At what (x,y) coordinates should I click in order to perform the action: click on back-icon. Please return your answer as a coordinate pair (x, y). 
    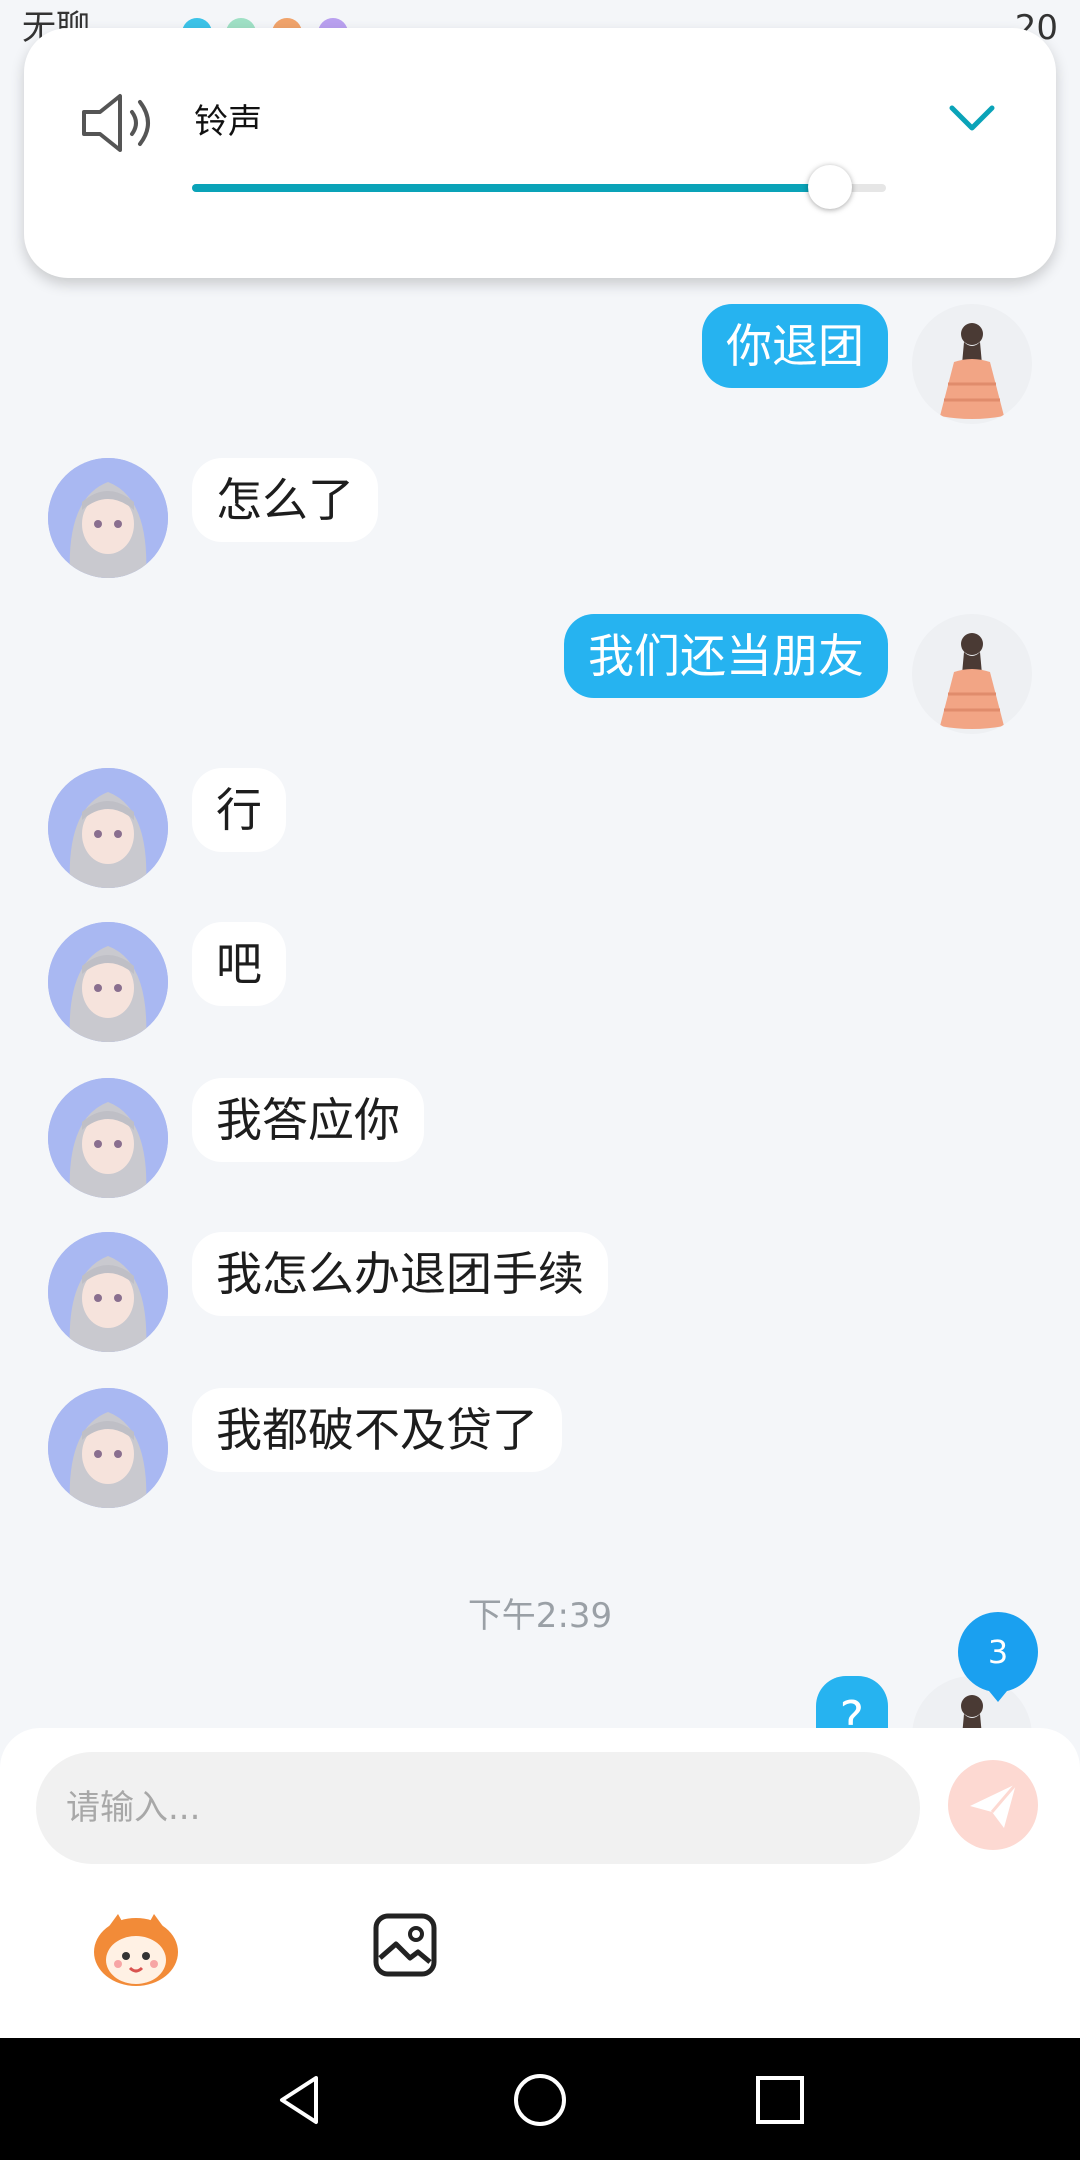
    Looking at the image, I should click on (300, 2100).